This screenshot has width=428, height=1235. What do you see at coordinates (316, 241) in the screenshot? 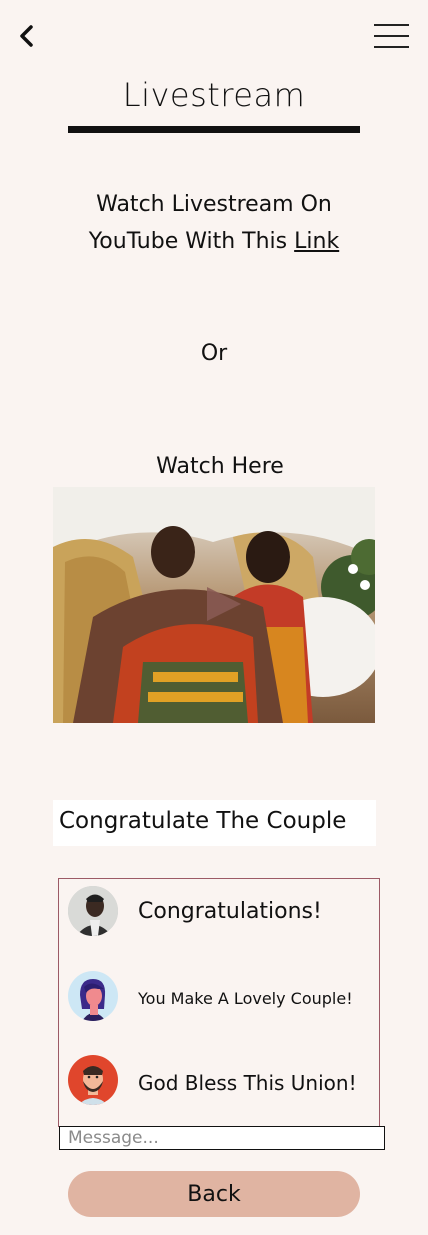
I see `youtube-link: Link` at bounding box center [316, 241].